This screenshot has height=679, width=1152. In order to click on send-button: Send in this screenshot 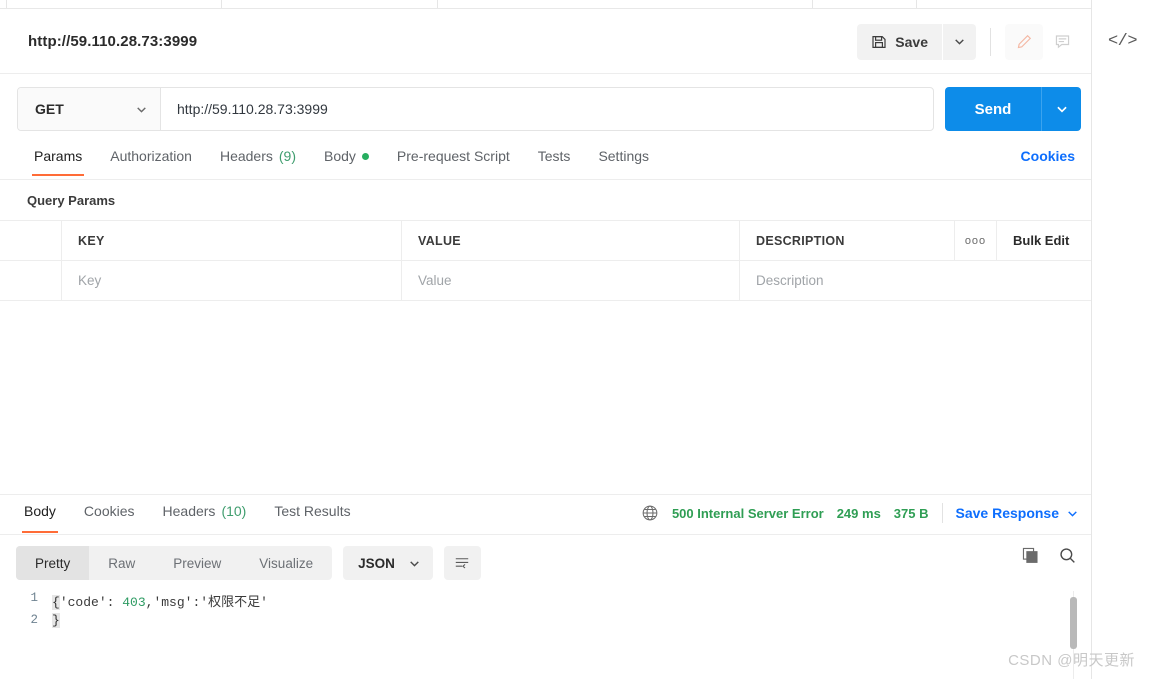, I will do `click(993, 109)`.